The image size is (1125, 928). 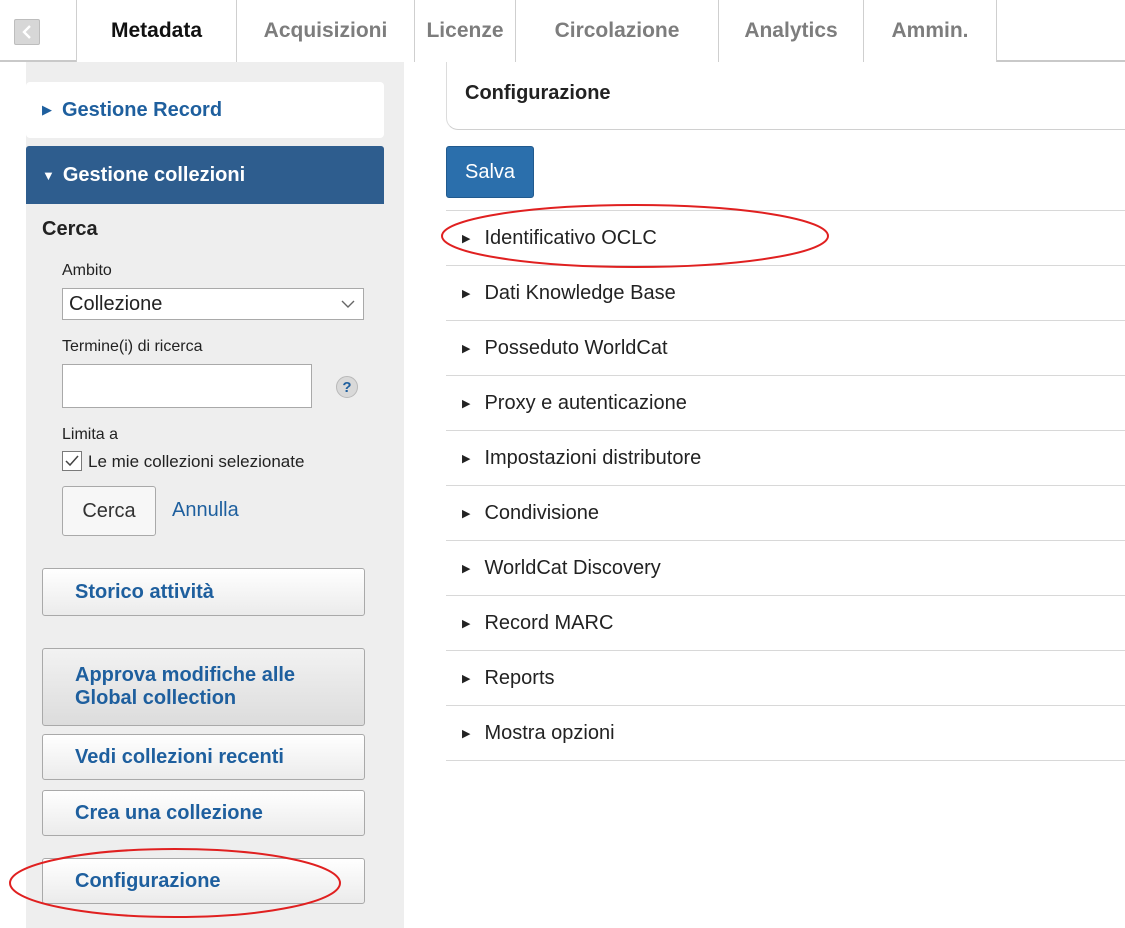 What do you see at coordinates (464, 31) in the screenshot?
I see `tab-licenze: Licenze` at bounding box center [464, 31].